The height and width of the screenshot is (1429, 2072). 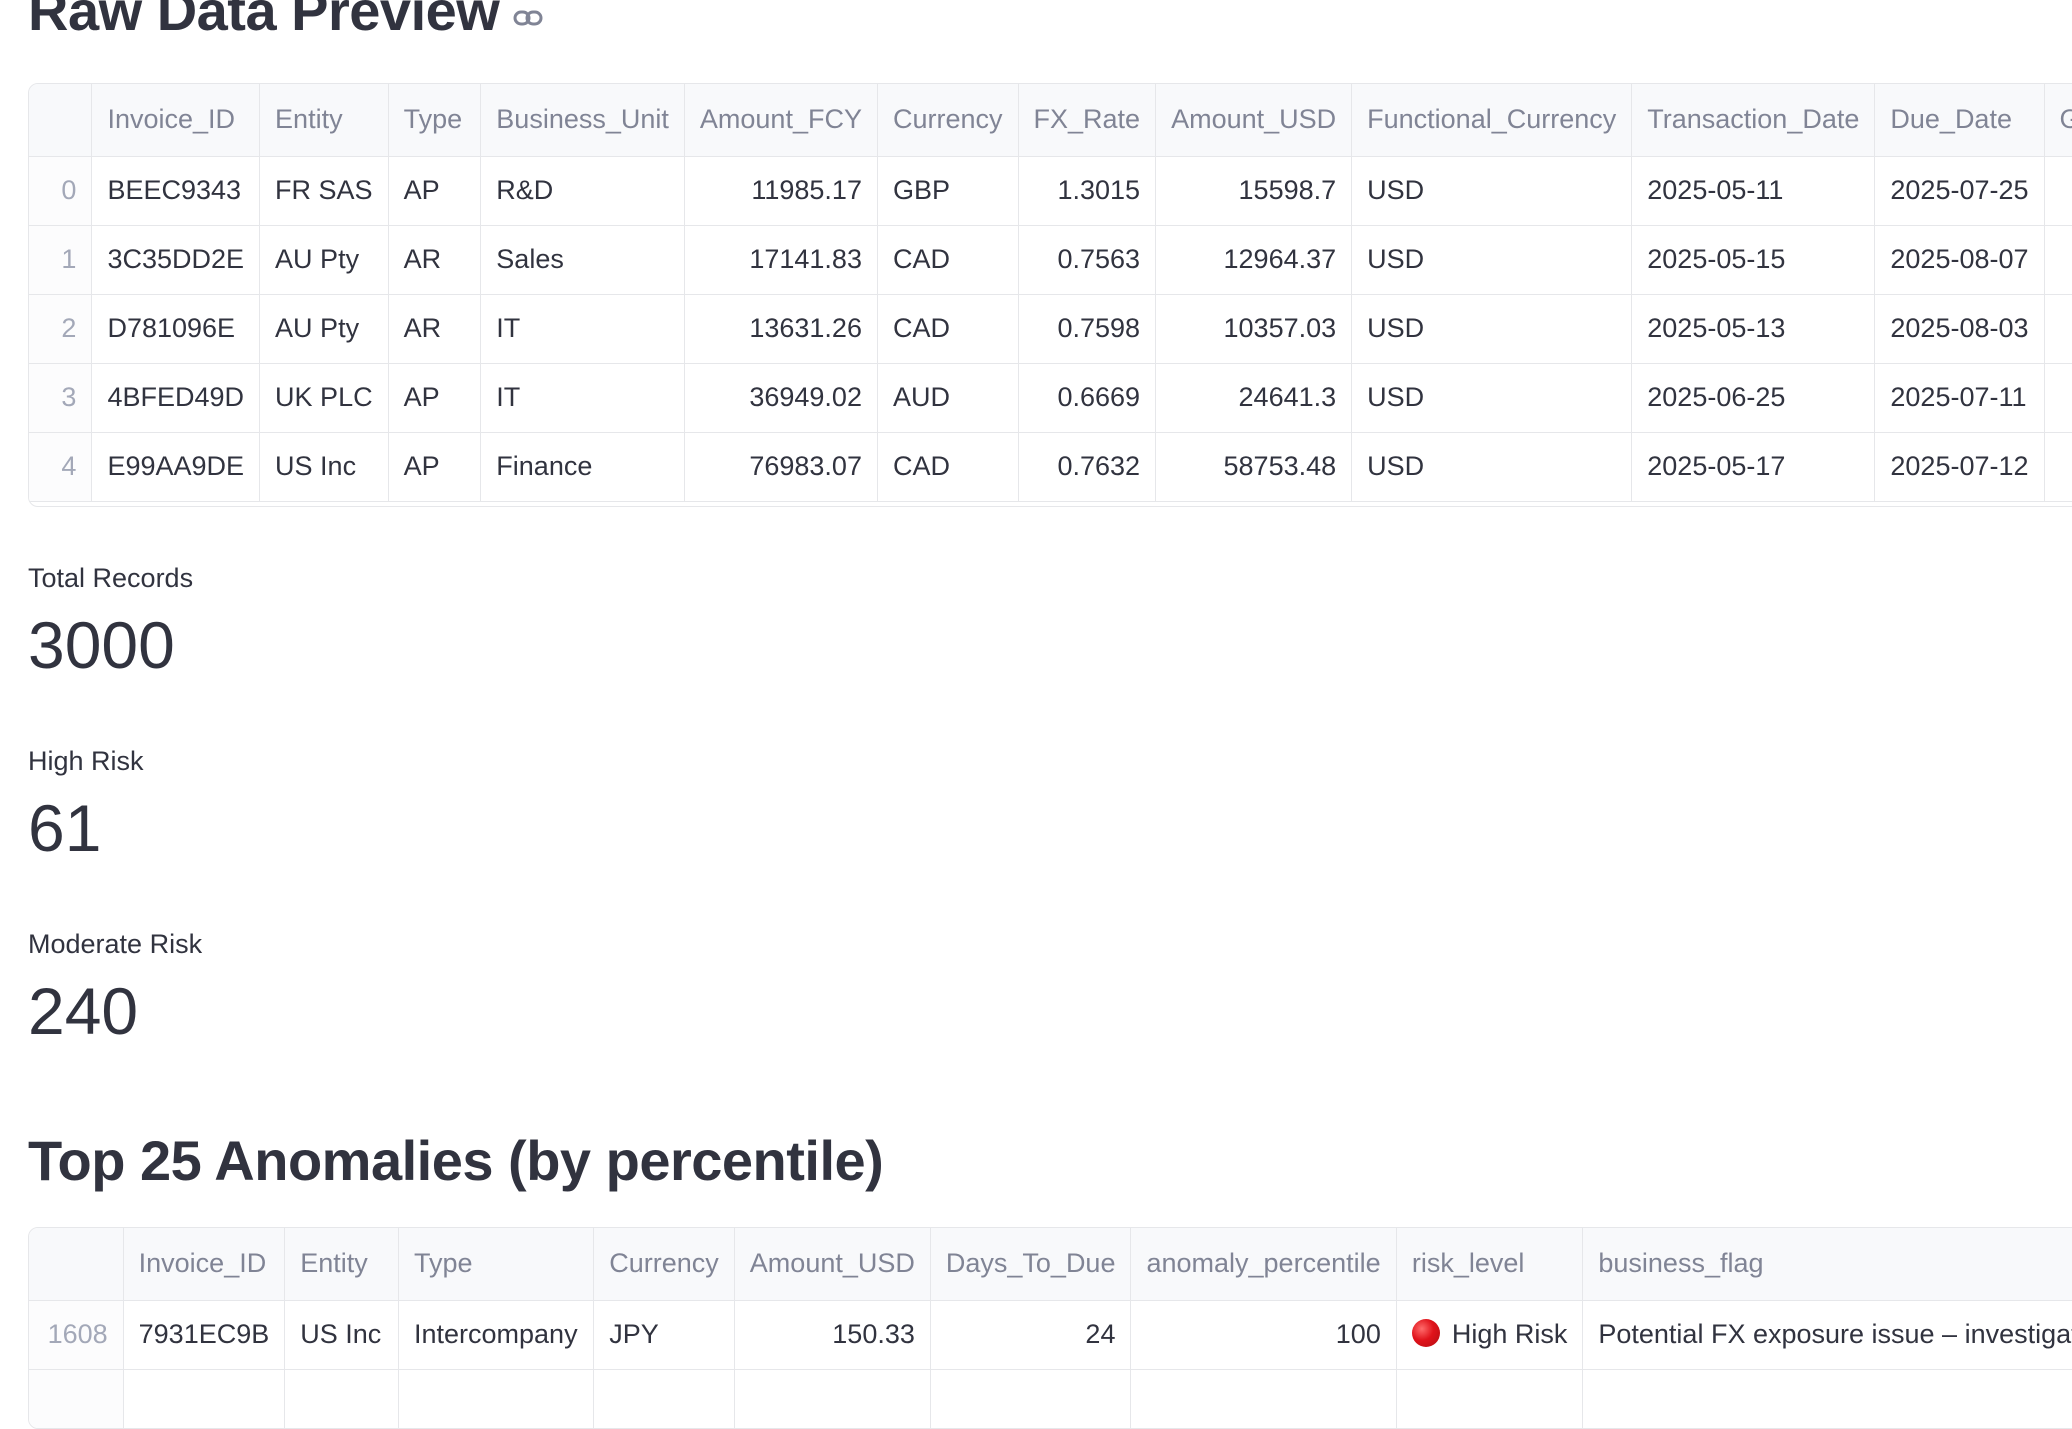 I want to click on table-cell: 150.33, so click(x=832, y=1335).